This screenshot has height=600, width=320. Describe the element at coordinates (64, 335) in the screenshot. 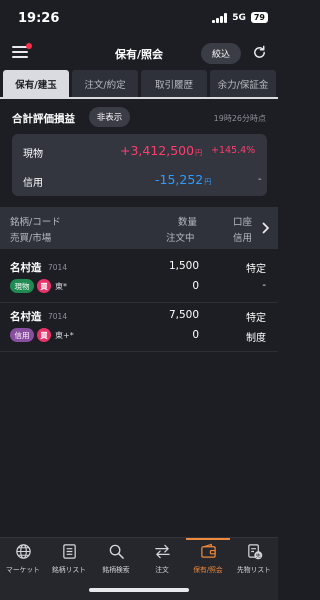

I see `market: 東+*` at that location.